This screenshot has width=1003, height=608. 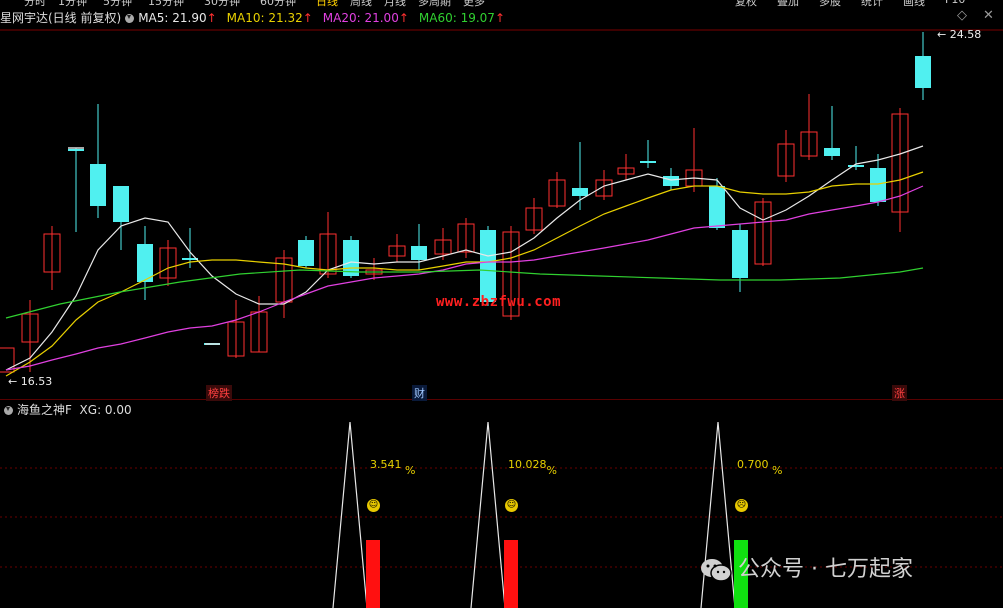 What do you see at coordinates (806, 567) in the screenshot?
I see `brand-watermark: 公众号 · 七万起家` at bounding box center [806, 567].